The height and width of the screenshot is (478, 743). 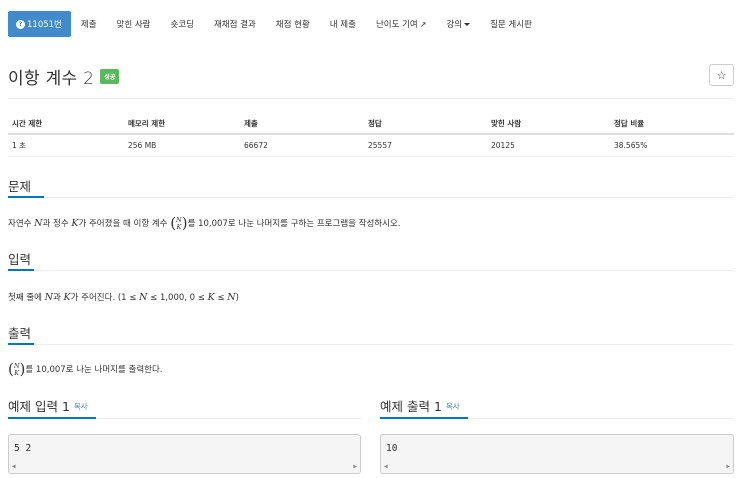 What do you see at coordinates (39, 406) in the screenshot?
I see `example-input-title: 예제 입력 1` at bounding box center [39, 406].